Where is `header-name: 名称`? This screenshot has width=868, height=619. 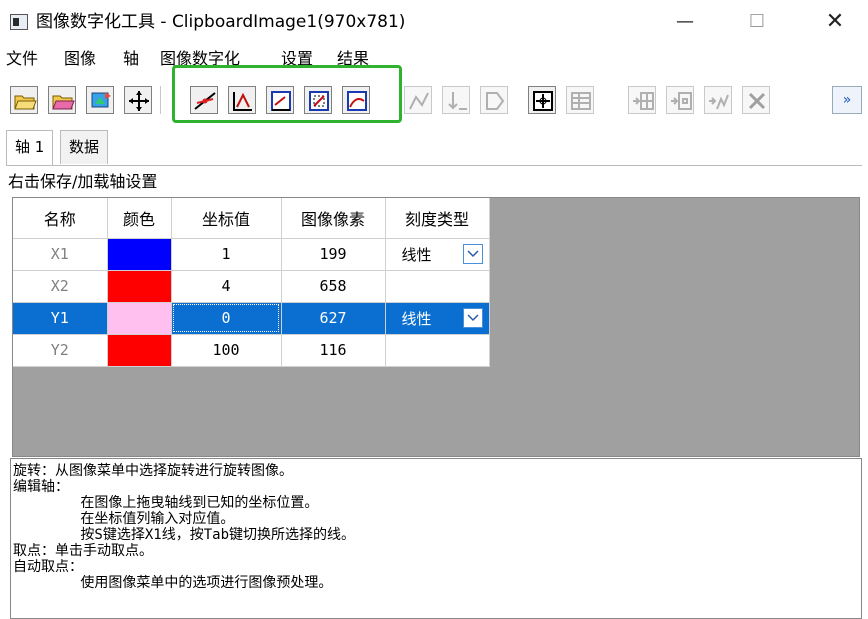
header-name: 名称 is located at coordinates (60, 218).